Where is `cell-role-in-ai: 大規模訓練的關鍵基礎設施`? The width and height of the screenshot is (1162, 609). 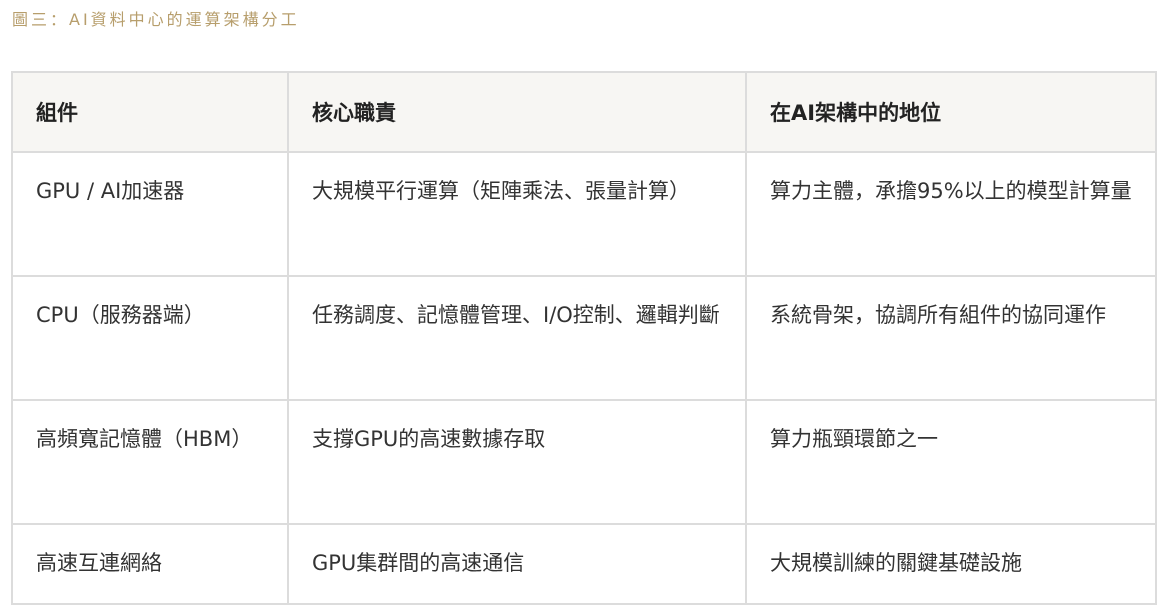 cell-role-in-ai: 大規模訓練的關鍵基礎設施 is located at coordinates (951, 564).